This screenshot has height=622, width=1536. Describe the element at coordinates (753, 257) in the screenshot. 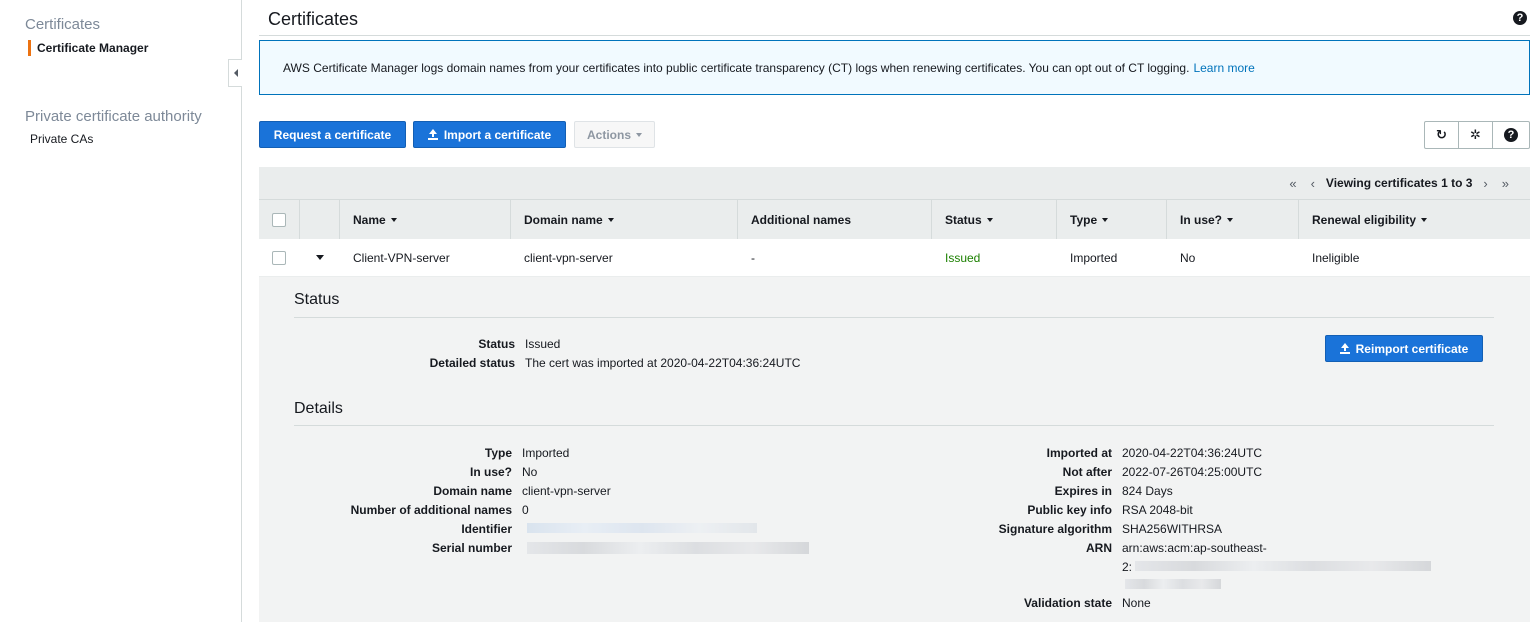

I see `cell-additional: -` at that location.